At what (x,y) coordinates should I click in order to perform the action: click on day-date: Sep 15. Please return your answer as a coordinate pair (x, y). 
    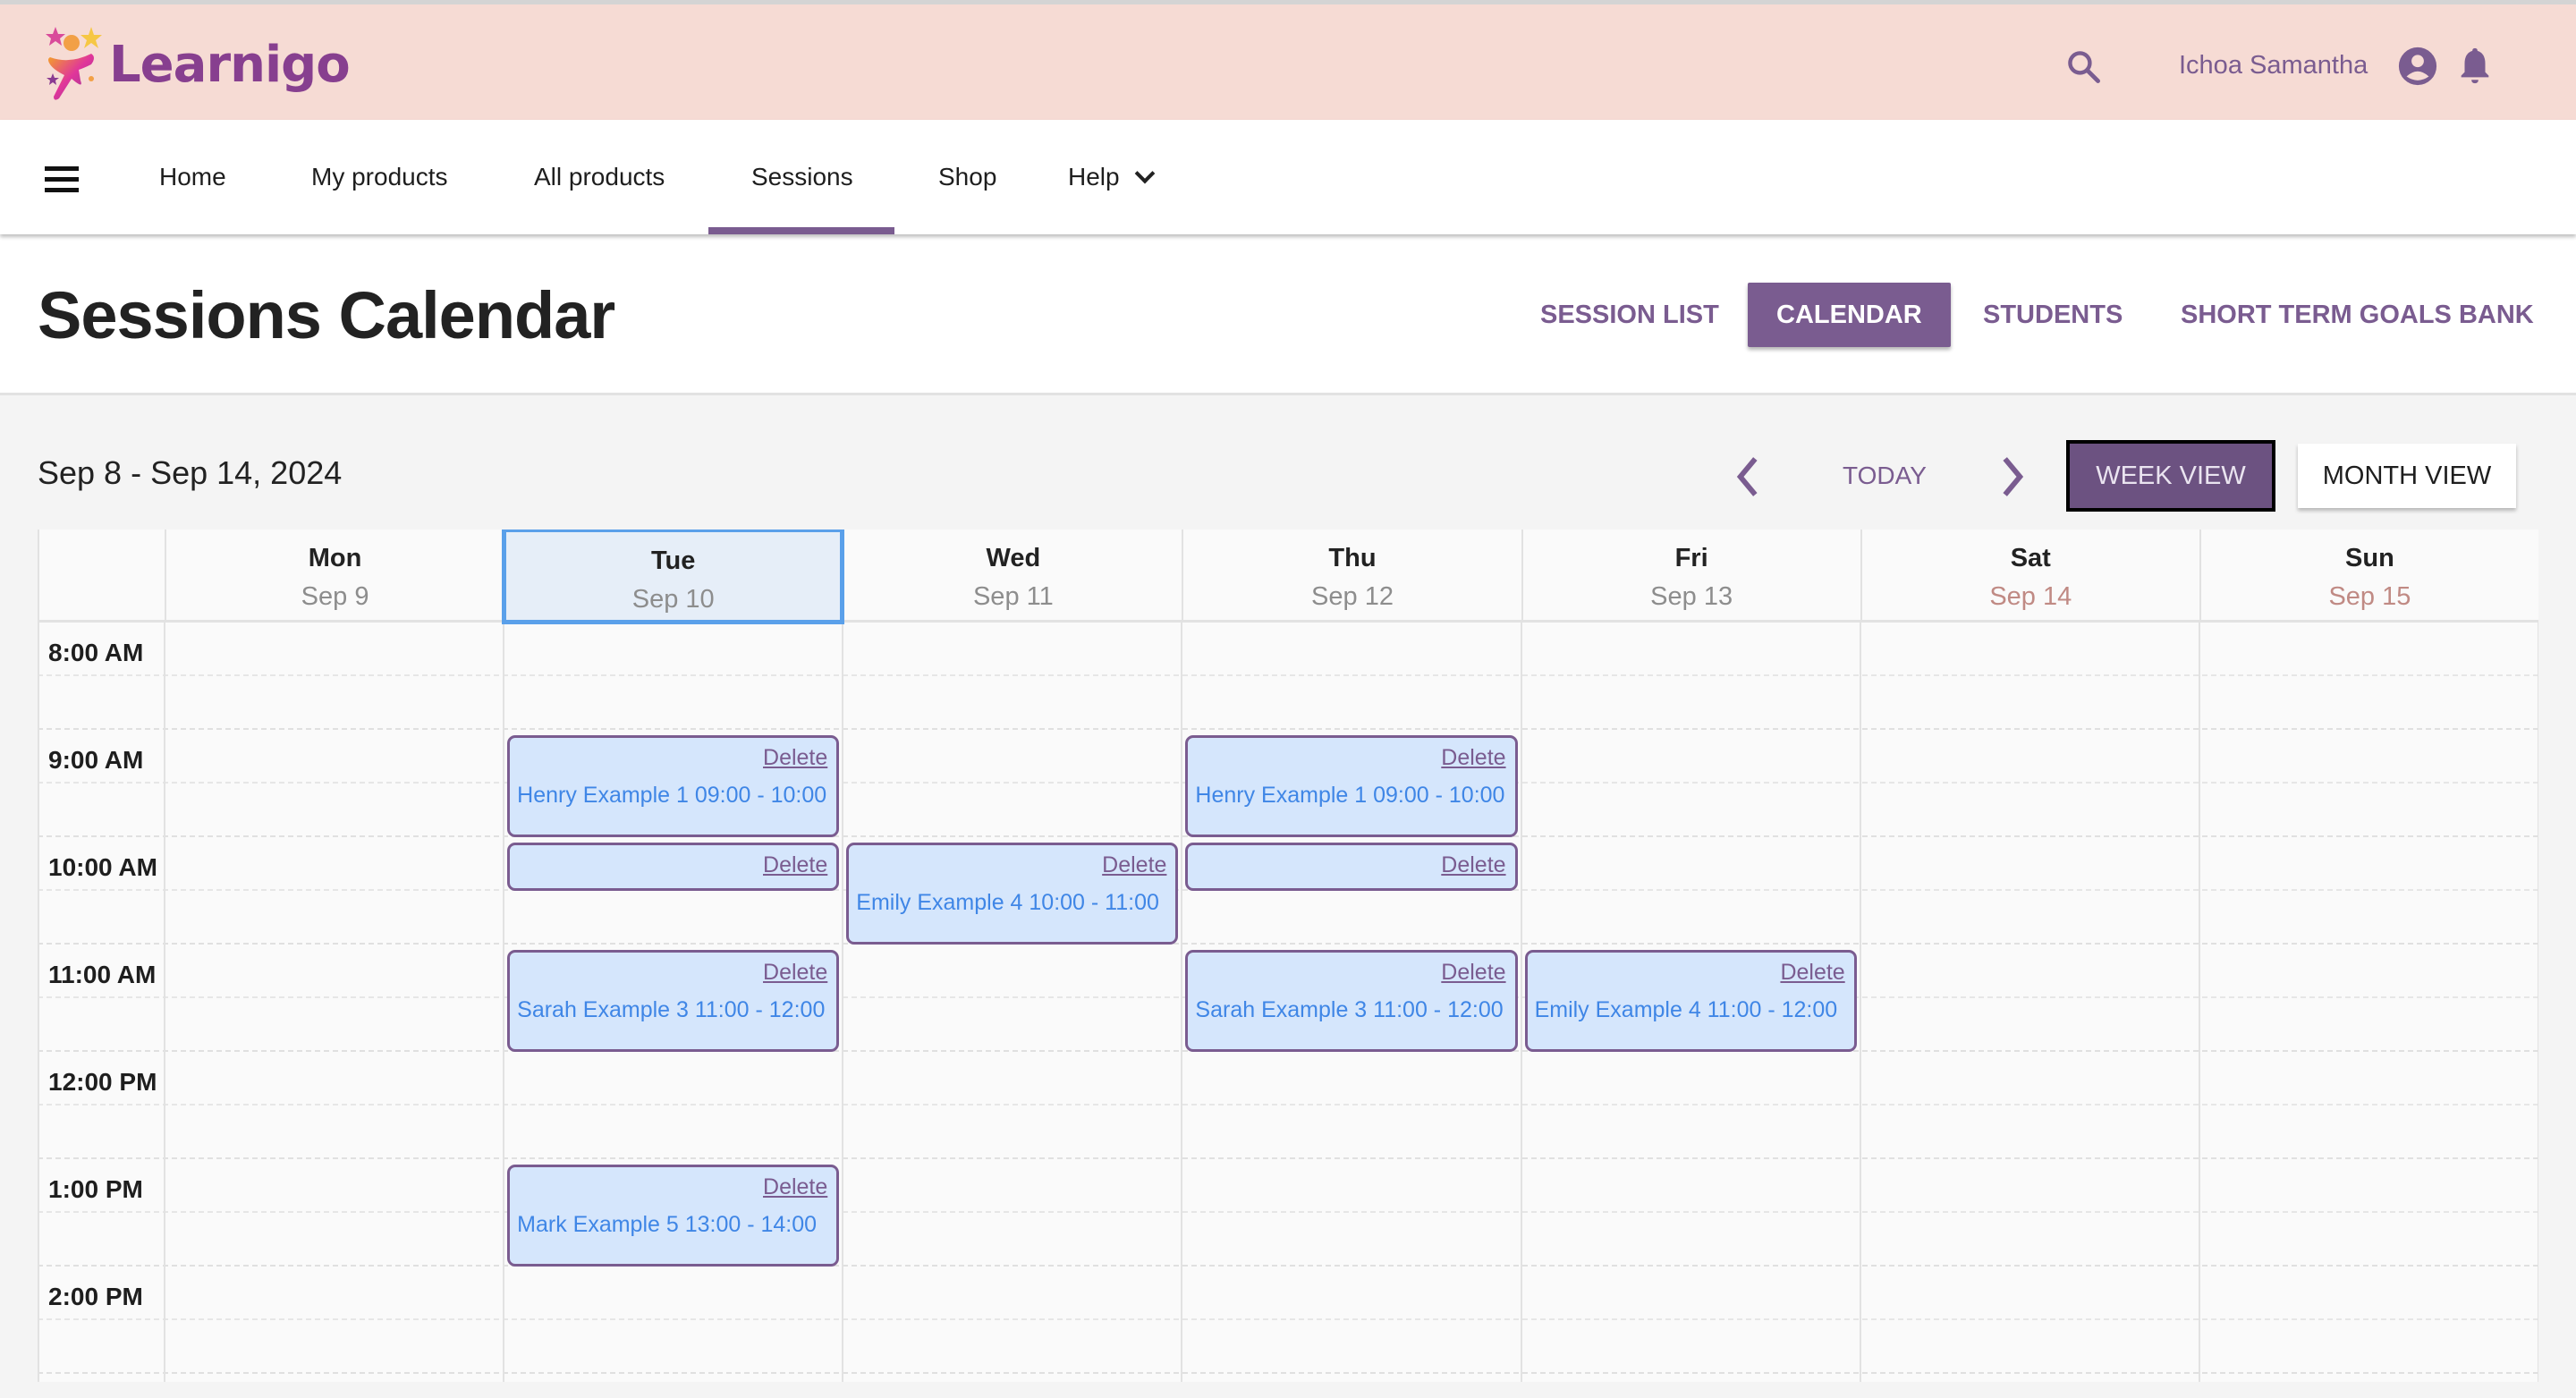
    Looking at the image, I should click on (2369, 596).